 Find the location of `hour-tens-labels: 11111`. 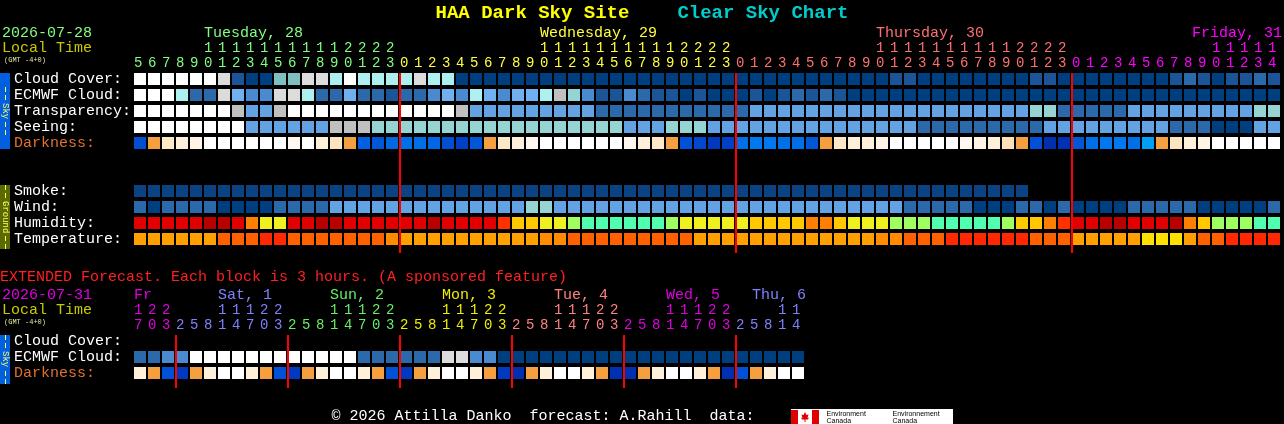

hour-tens-labels: 11111 is located at coordinates (1247, 48).